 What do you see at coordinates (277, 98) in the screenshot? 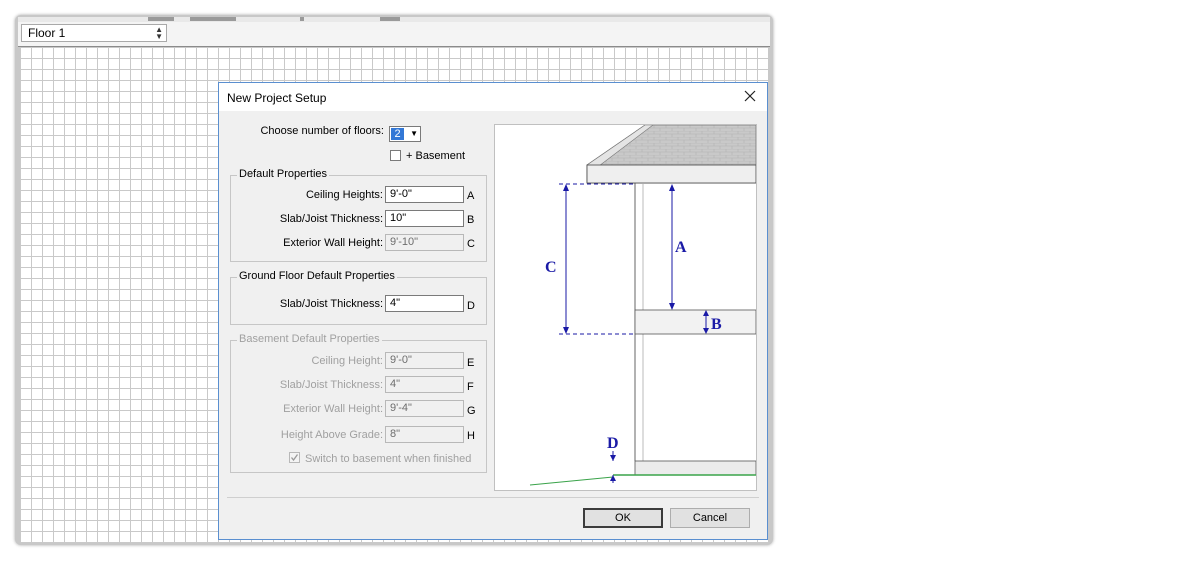
I see `dialog-title: New Project Setup` at bounding box center [277, 98].